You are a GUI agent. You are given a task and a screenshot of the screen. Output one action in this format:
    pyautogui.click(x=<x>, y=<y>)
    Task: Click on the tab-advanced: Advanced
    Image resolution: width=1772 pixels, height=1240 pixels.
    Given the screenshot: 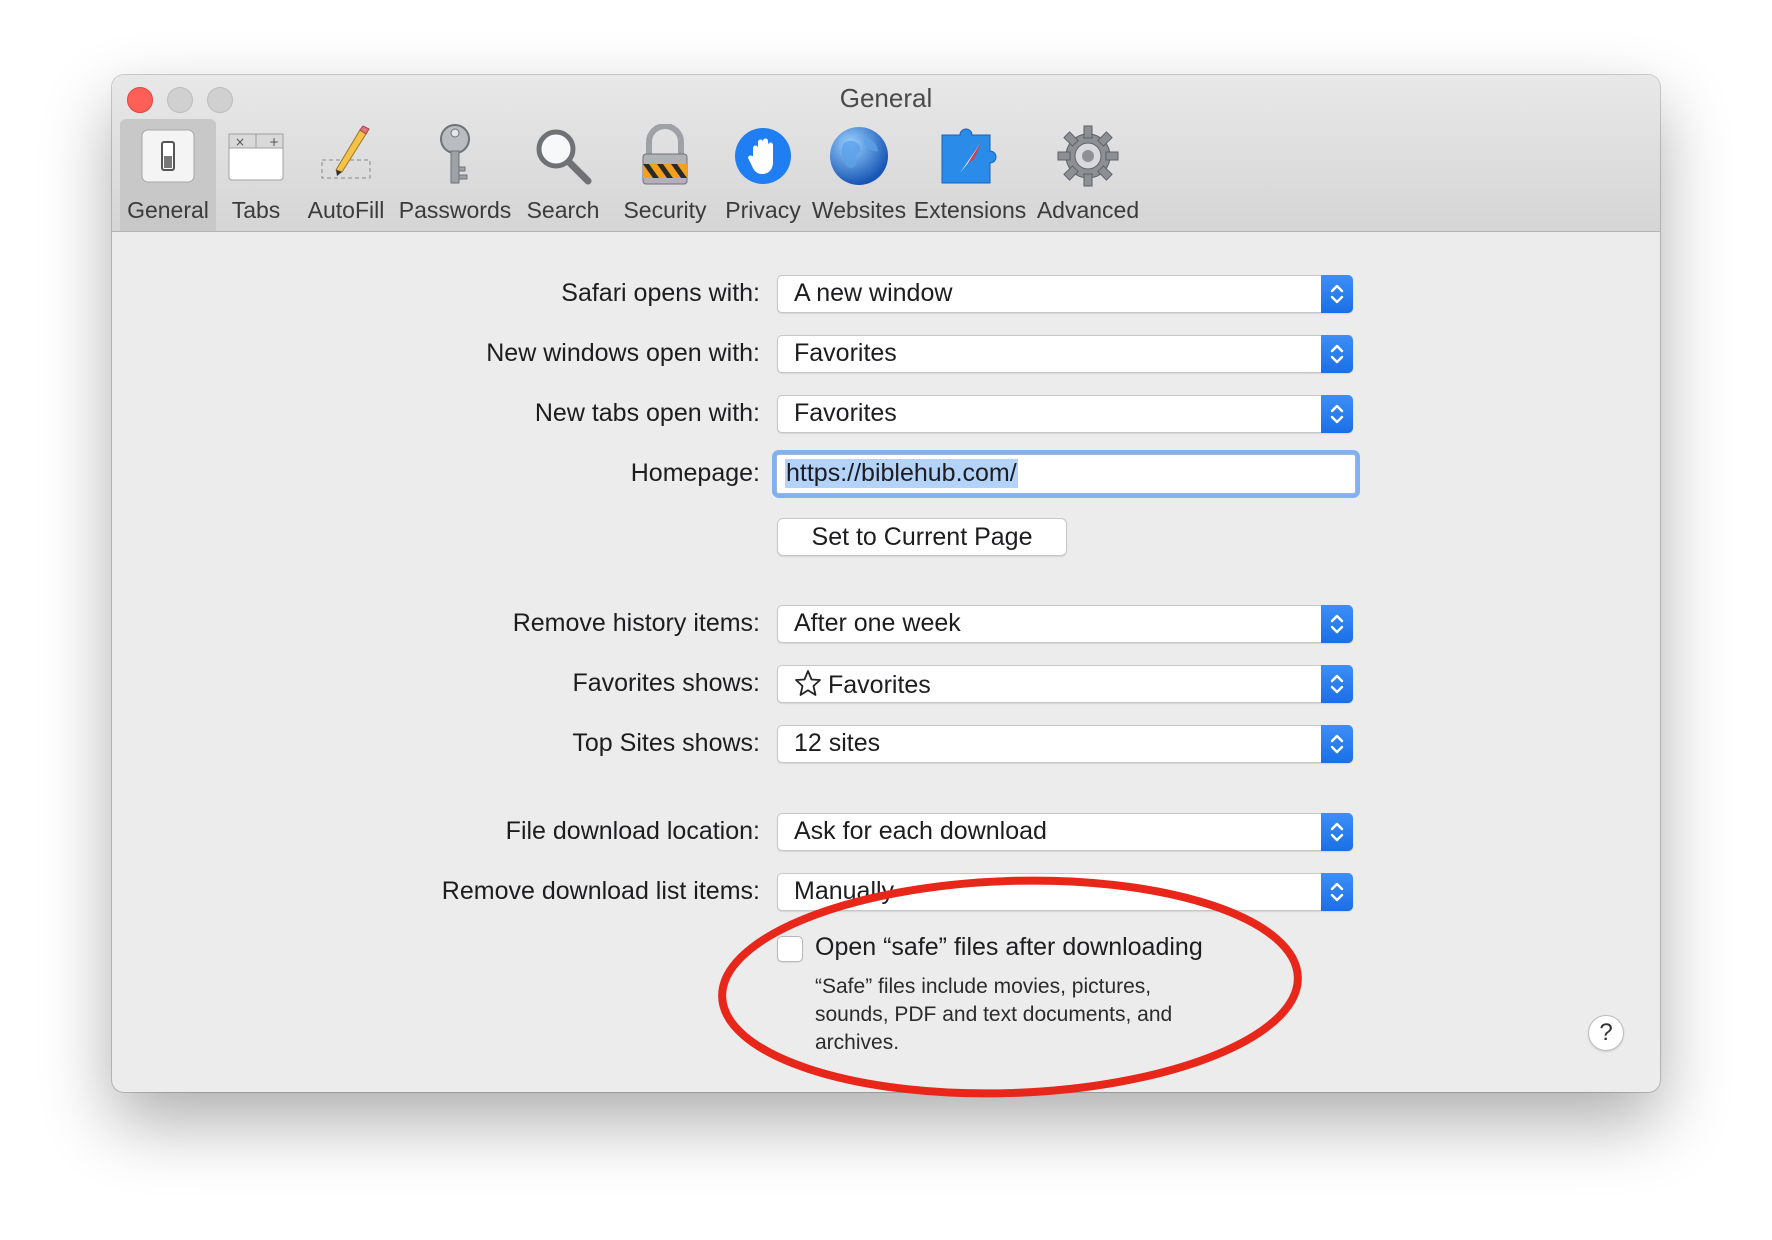 What is the action you would take?
    pyautogui.click(x=1088, y=175)
    